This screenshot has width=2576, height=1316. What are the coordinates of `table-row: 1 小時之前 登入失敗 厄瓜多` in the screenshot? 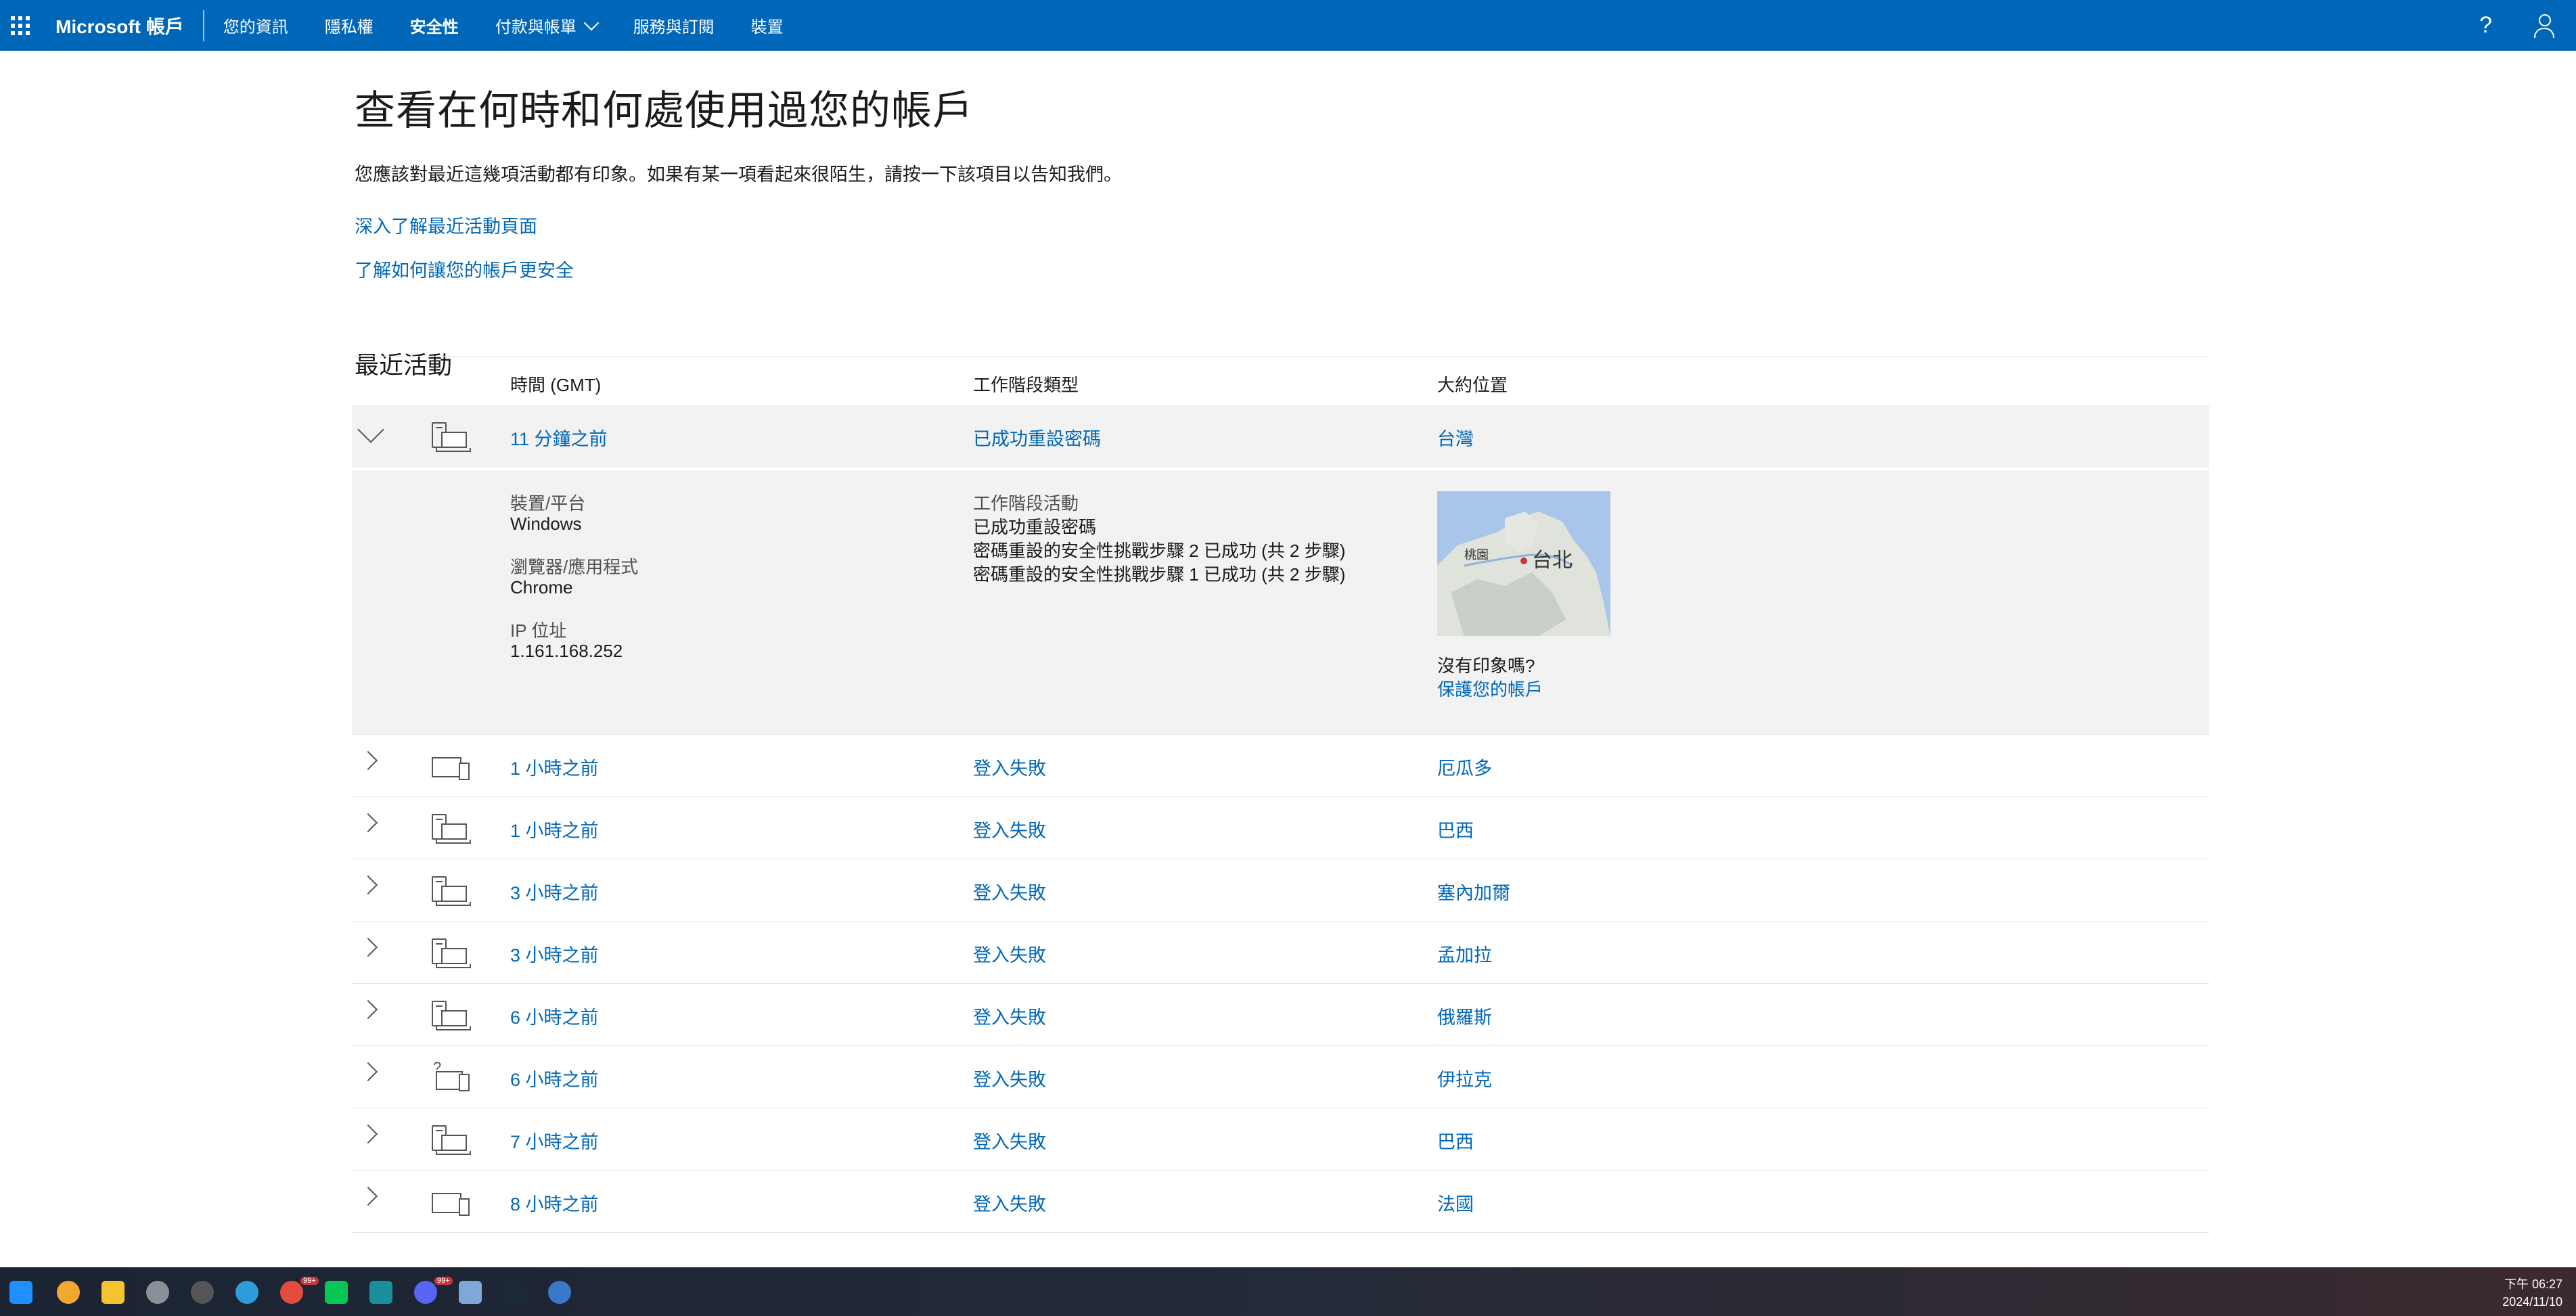 It's located at (1280, 766).